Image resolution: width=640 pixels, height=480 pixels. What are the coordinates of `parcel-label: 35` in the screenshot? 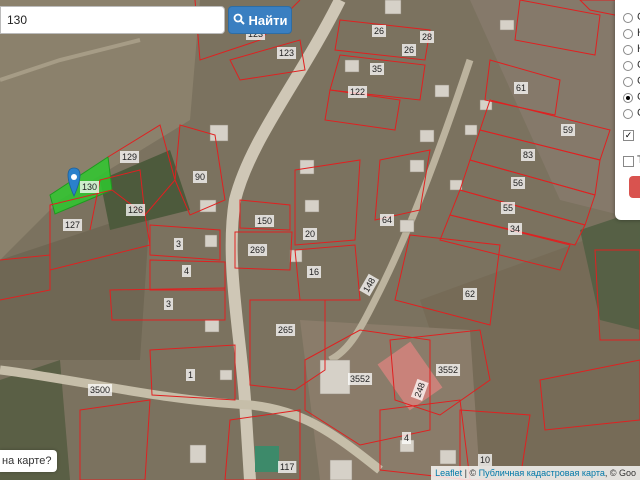 It's located at (377, 69).